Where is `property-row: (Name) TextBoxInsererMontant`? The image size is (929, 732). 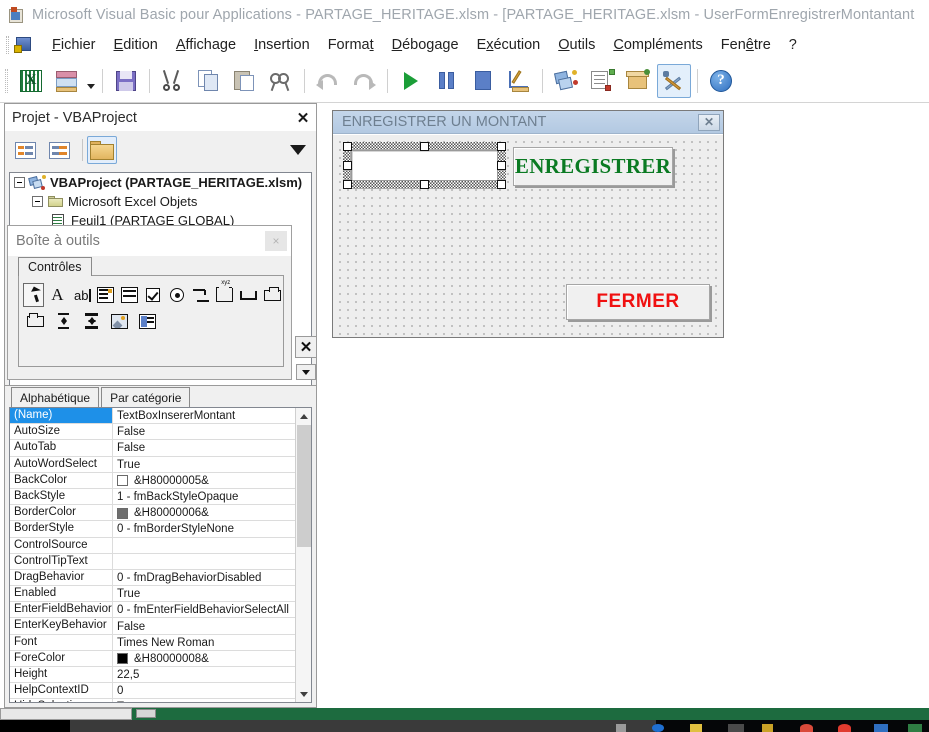 property-row: (Name) TextBoxInsererMontant is located at coordinates (152, 416).